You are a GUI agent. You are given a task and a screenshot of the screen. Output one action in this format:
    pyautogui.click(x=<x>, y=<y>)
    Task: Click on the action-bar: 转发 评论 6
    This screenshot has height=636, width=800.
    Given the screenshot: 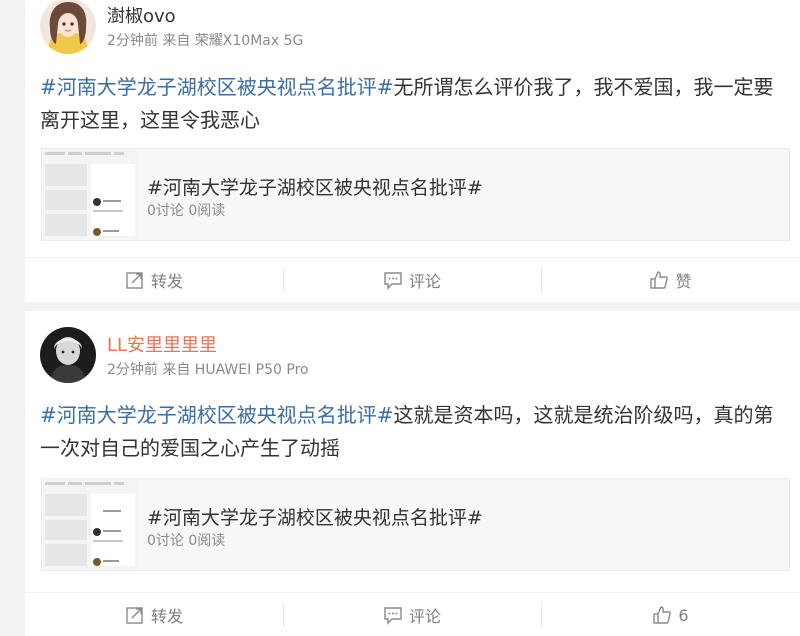 What is the action you would take?
    pyautogui.click(x=412, y=614)
    